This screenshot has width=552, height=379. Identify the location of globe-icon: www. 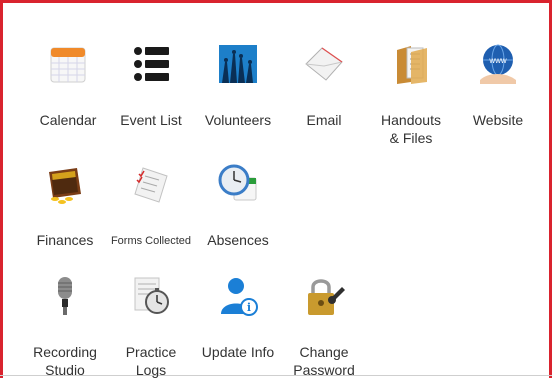
(498, 64).